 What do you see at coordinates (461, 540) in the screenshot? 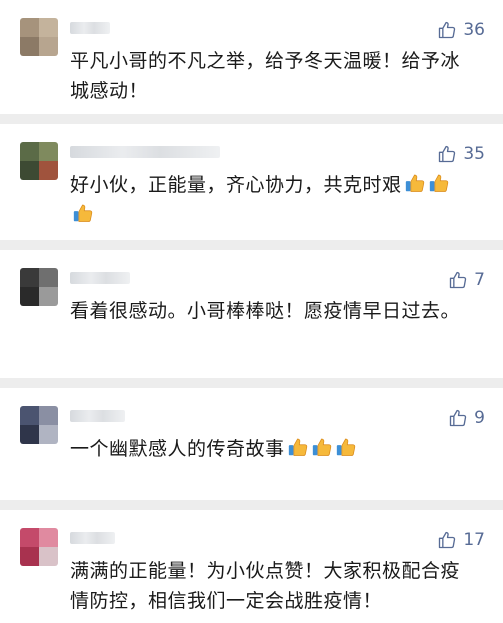
I see `like-button: 17` at bounding box center [461, 540].